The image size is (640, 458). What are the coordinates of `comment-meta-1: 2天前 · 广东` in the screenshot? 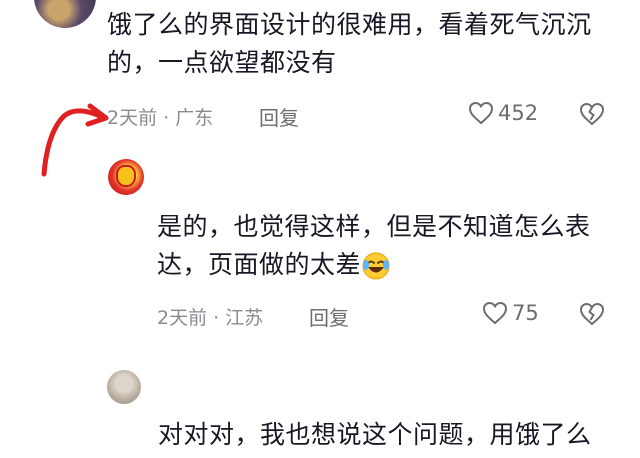 It's located at (160, 118).